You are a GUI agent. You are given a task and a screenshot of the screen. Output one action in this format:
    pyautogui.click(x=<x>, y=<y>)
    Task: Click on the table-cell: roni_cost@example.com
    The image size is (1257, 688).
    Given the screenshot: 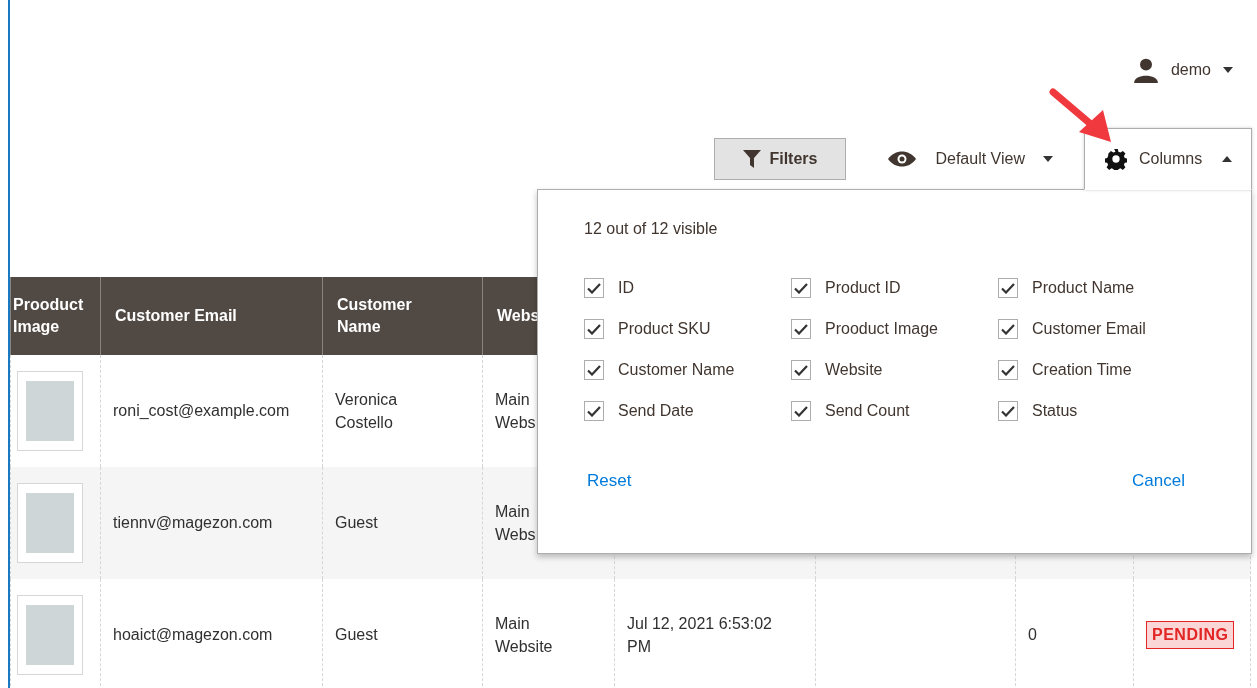 What is the action you would take?
    pyautogui.click(x=201, y=411)
    